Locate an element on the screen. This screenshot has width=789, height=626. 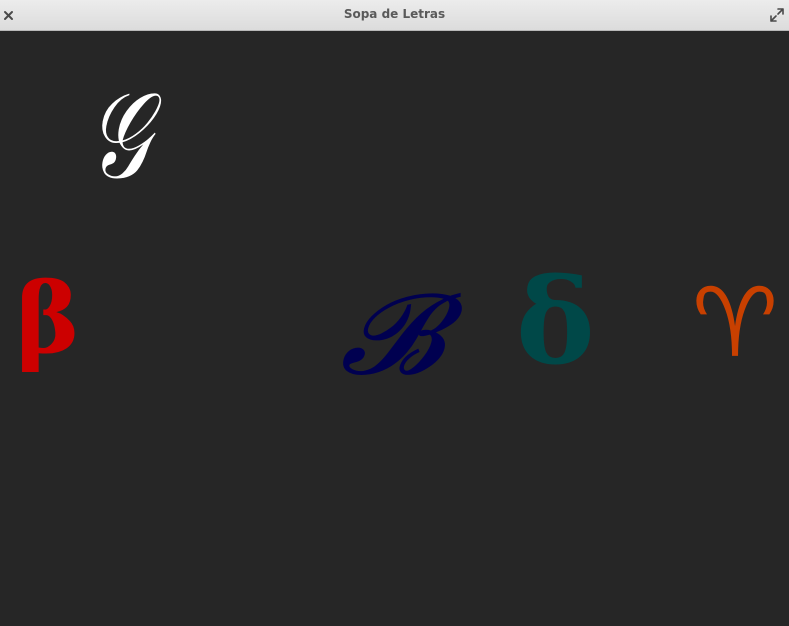
maximize-icon is located at coordinates (777, 15).